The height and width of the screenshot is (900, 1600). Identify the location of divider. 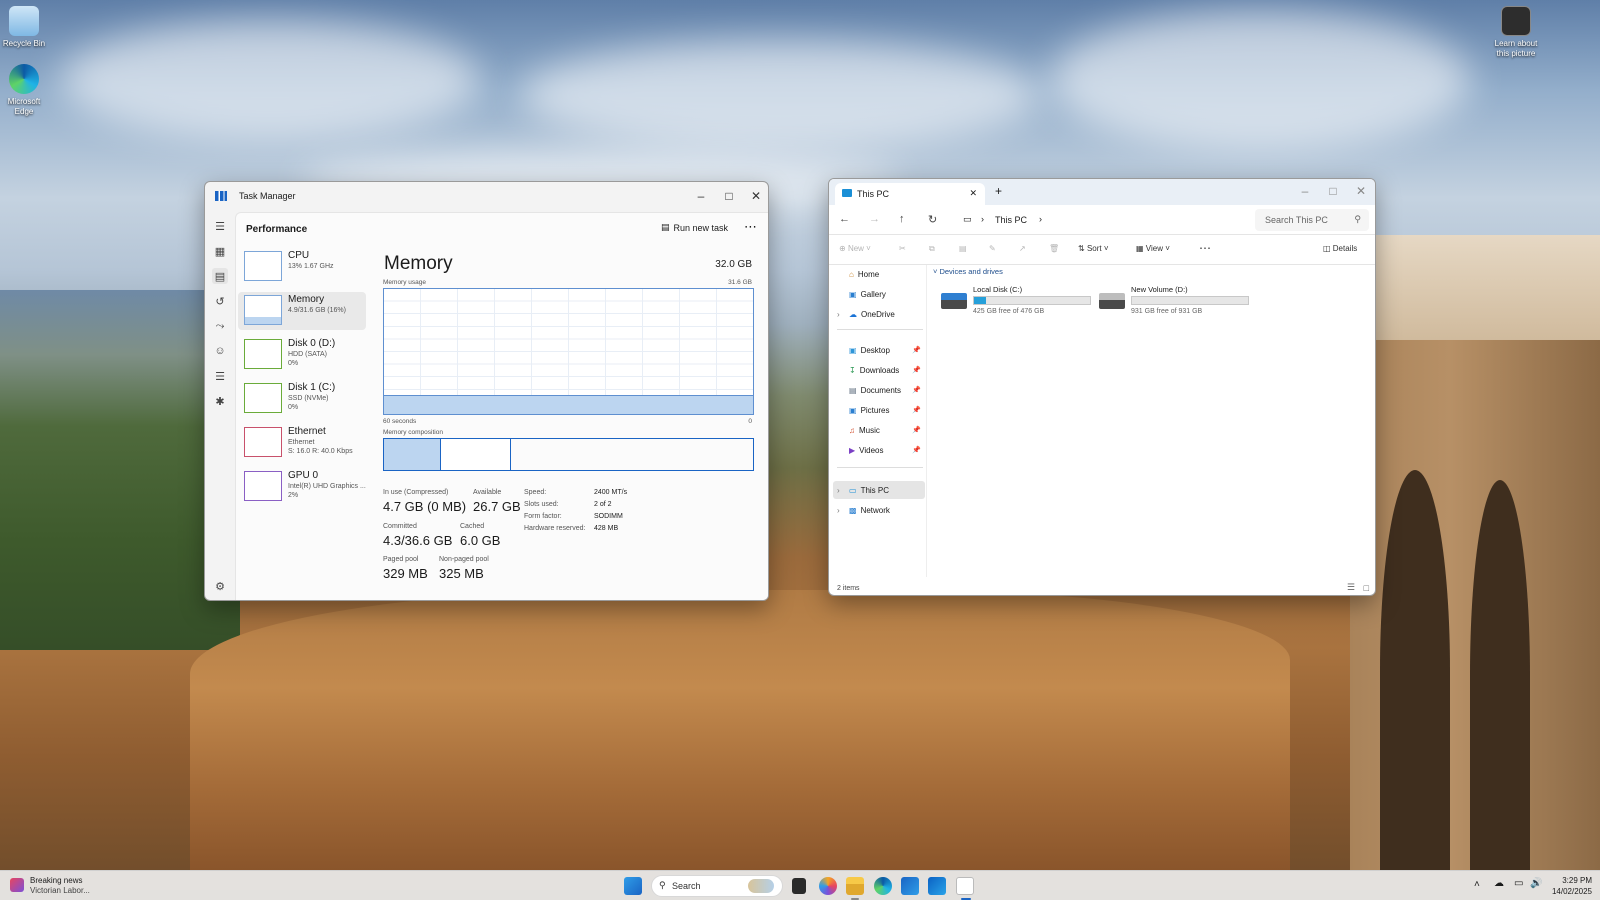
(880, 467).